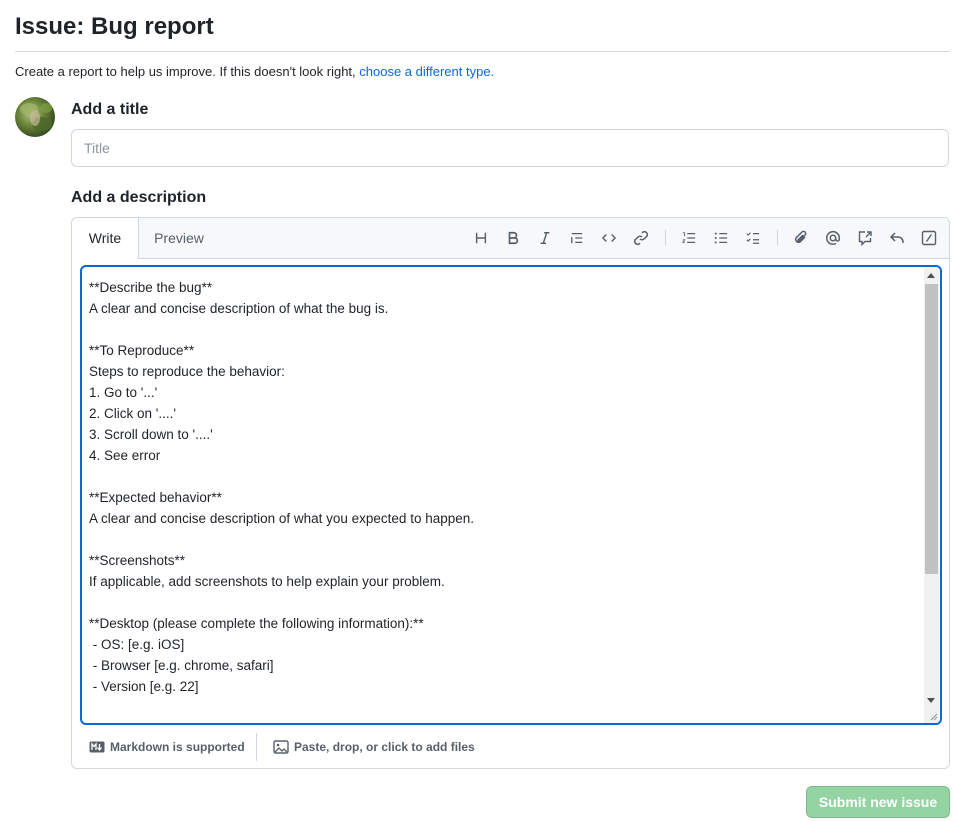 Image resolution: width=954 pixels, height=821 pixels. I want to click on markdown-support-link: Markdown is supported, so click(167, 747).